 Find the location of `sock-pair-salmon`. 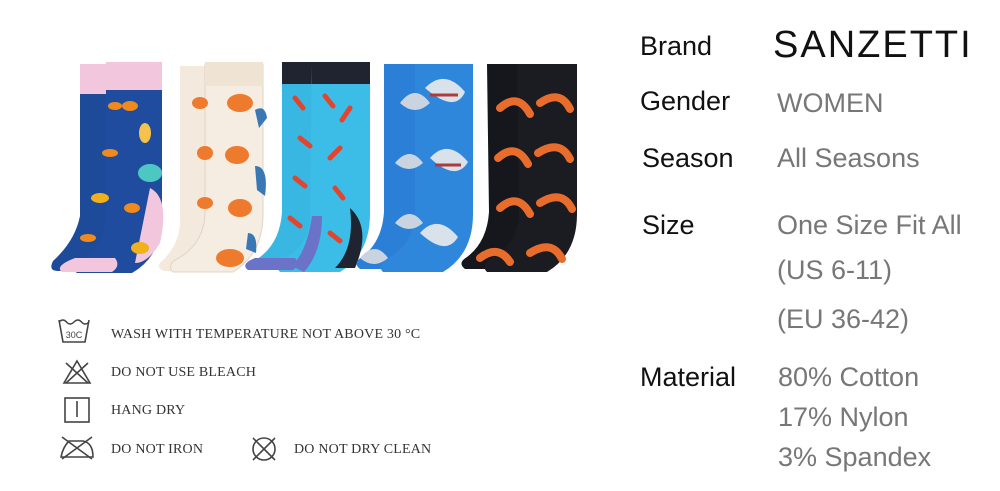

sock-pair-salmon is located at coordinates (213, 167).